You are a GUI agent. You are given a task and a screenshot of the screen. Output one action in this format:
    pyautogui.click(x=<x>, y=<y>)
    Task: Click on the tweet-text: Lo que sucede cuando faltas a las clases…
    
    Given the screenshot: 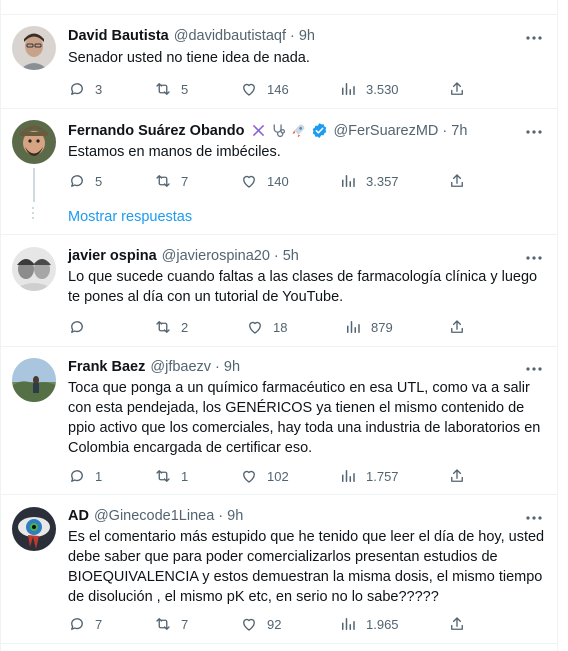 What is the action you would take?
    pyautogui.click(x=303, y=287)
    